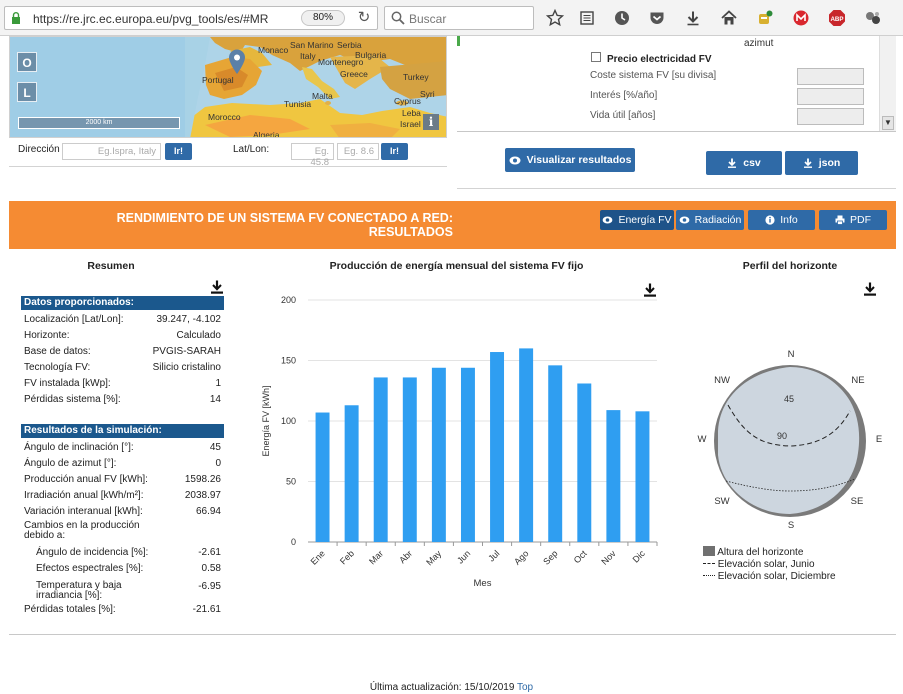 The image size is (903, 694). Describe the element at coordinates (801, 18) in the screenshot. I see `mega-extension-icon` at that location.